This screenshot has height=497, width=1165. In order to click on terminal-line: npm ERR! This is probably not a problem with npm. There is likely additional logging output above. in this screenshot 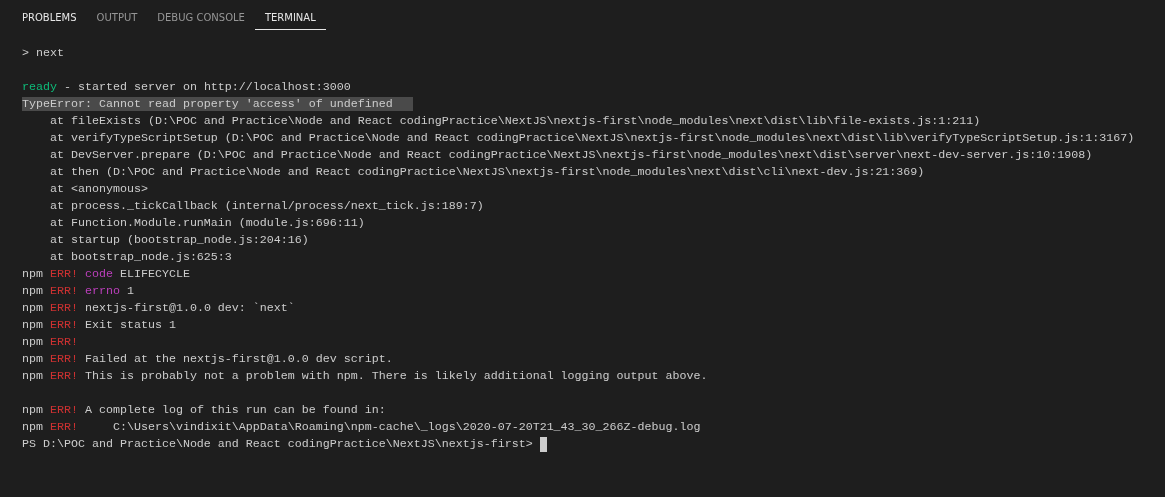, I will do `click(365, 376)`.